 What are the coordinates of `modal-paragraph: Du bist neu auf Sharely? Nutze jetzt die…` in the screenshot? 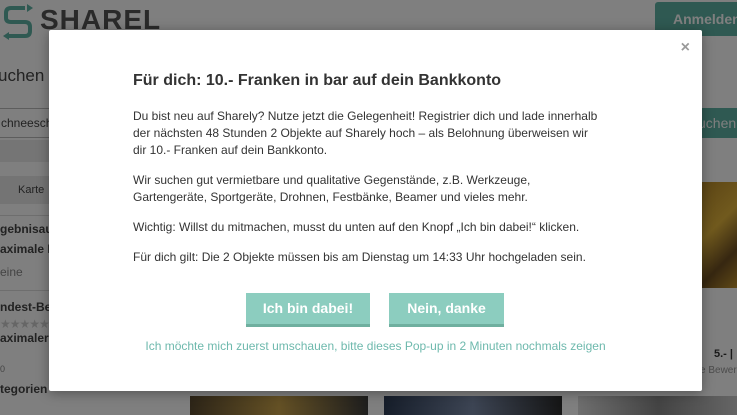 It's located at (365, 133).